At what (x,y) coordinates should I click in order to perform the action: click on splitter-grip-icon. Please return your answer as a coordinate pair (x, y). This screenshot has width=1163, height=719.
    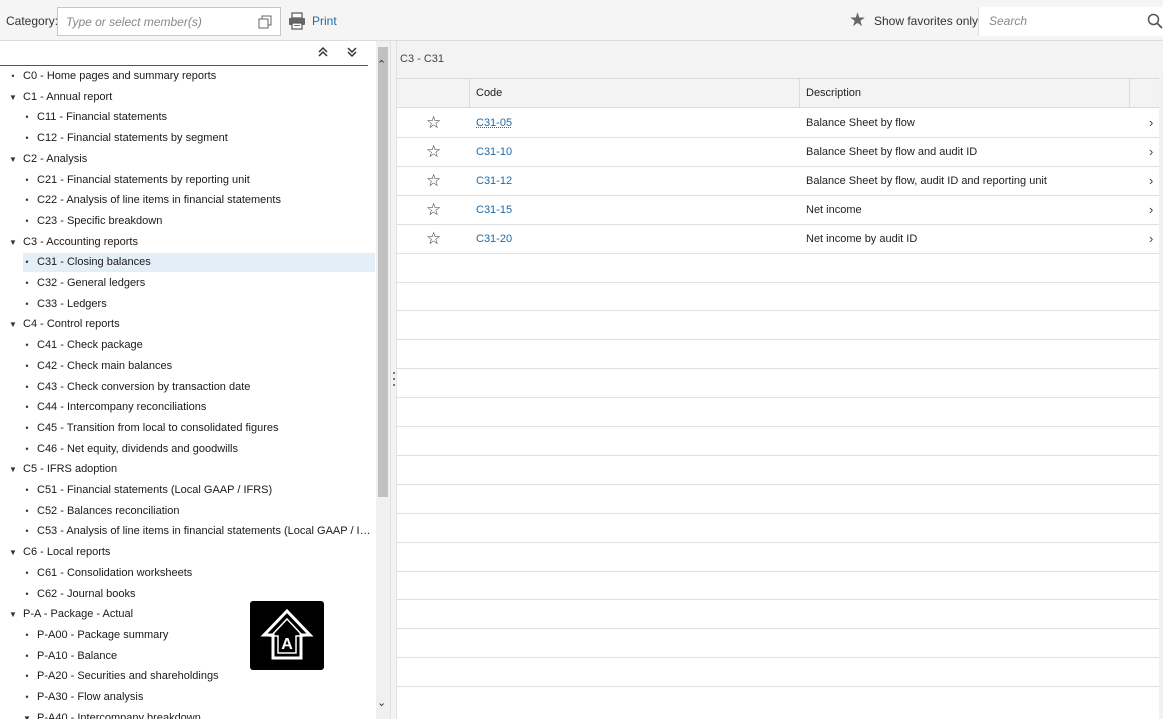
    Looking at the image, I should click on (394, 379).